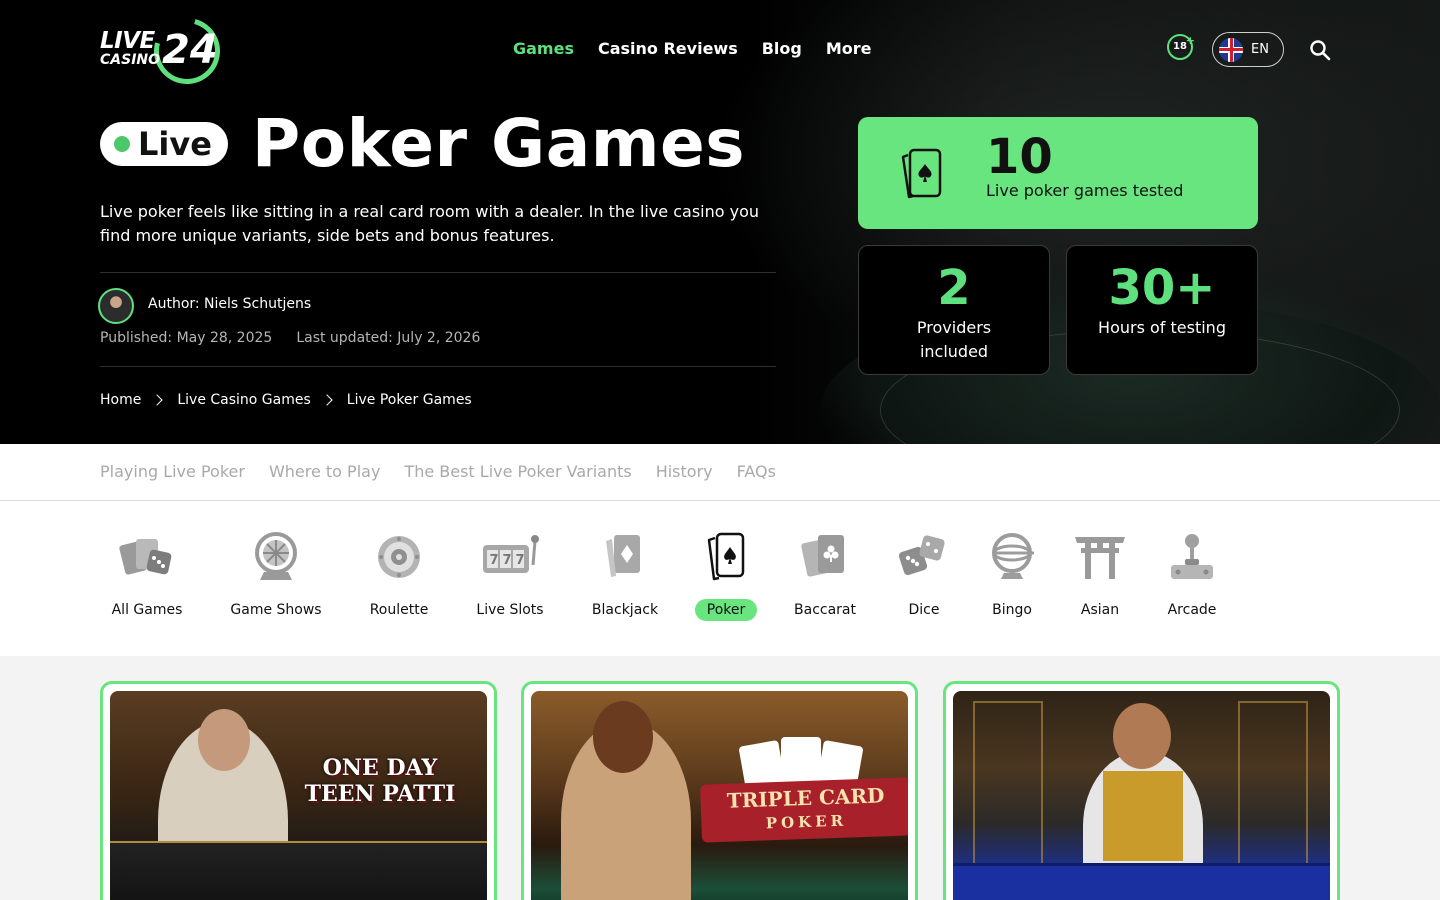 The height and width of the screenshot is (900, 1440). Describe the element at coordinates (324, 471) in the screenshot. I see `toc-where-to-play: Where to Play` at that location.